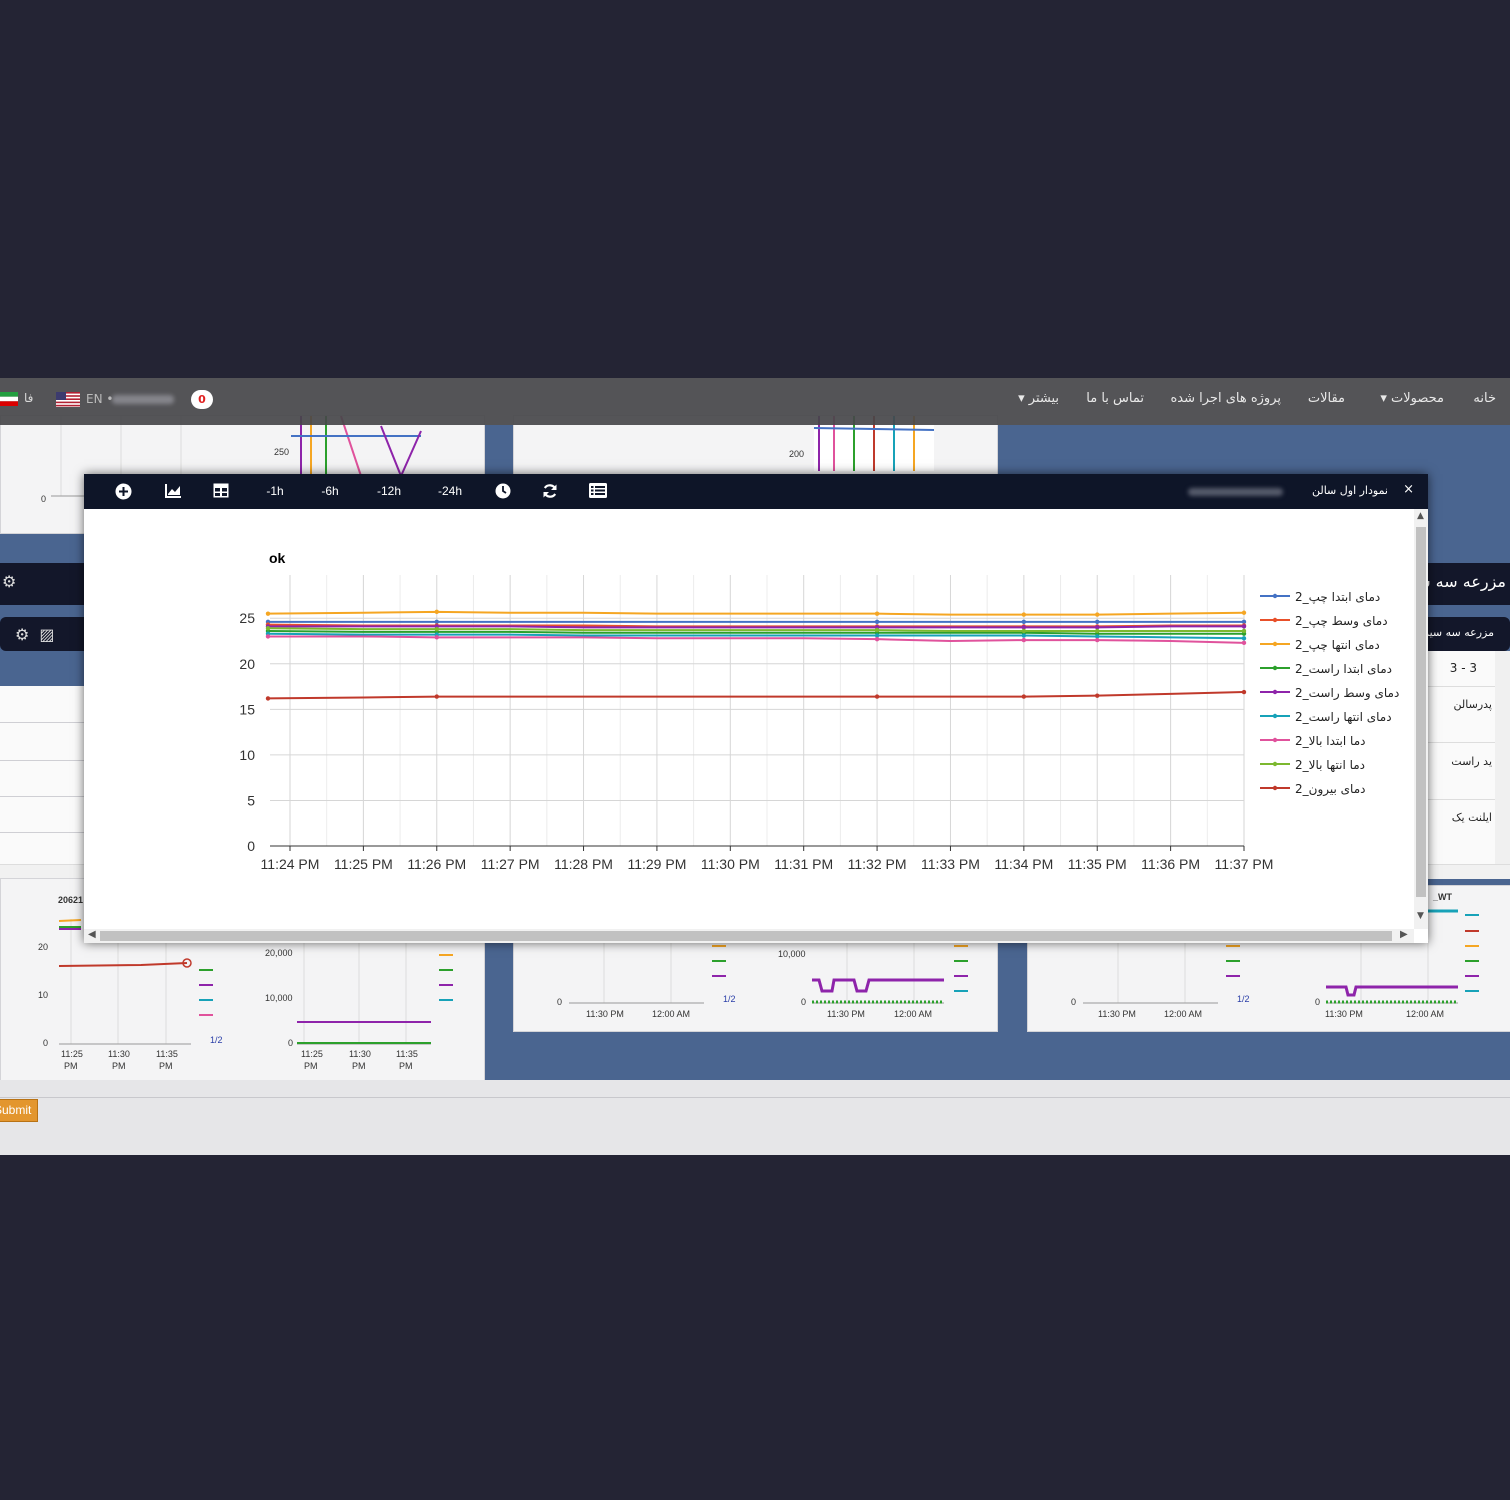  I want to click on nav-contact: تماس با ما, so click(1115, 398).